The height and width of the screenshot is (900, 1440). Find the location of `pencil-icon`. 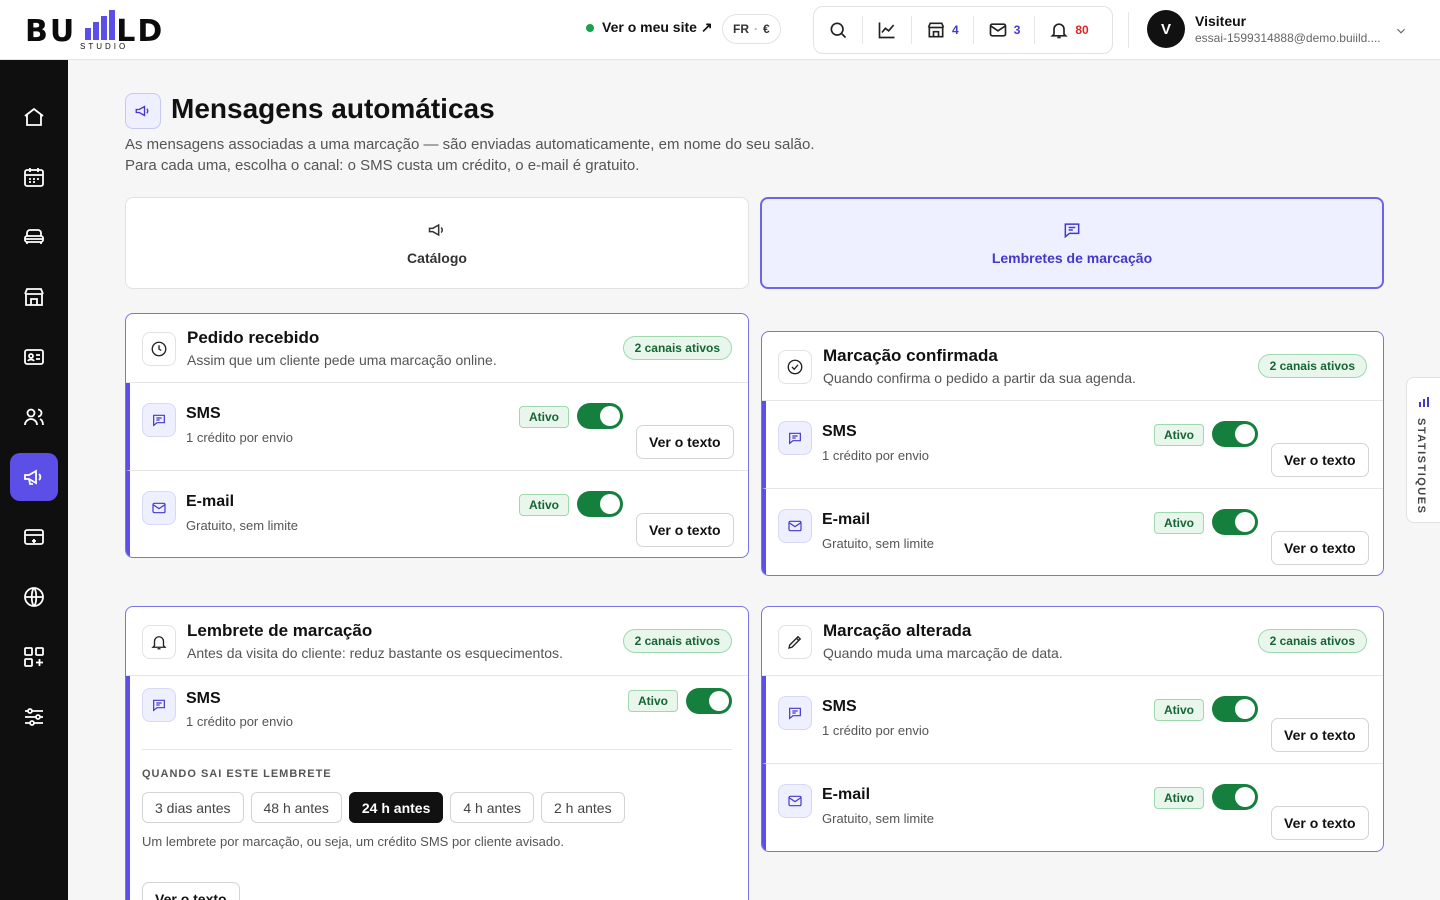

pencil-icon is located at coordinates (795, 642).